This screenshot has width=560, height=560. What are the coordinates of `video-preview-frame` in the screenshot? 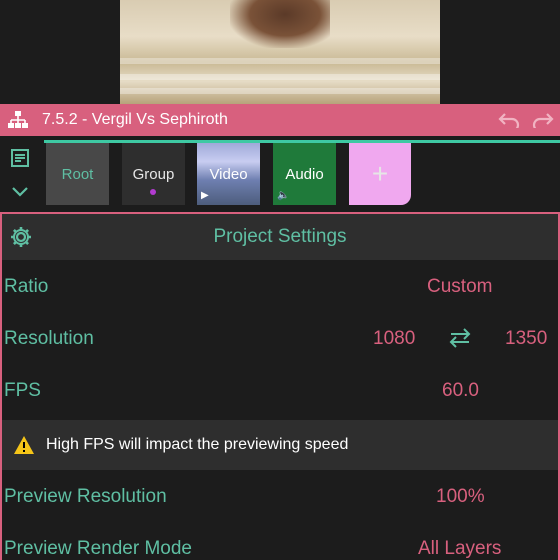 It's located at (280, 52).